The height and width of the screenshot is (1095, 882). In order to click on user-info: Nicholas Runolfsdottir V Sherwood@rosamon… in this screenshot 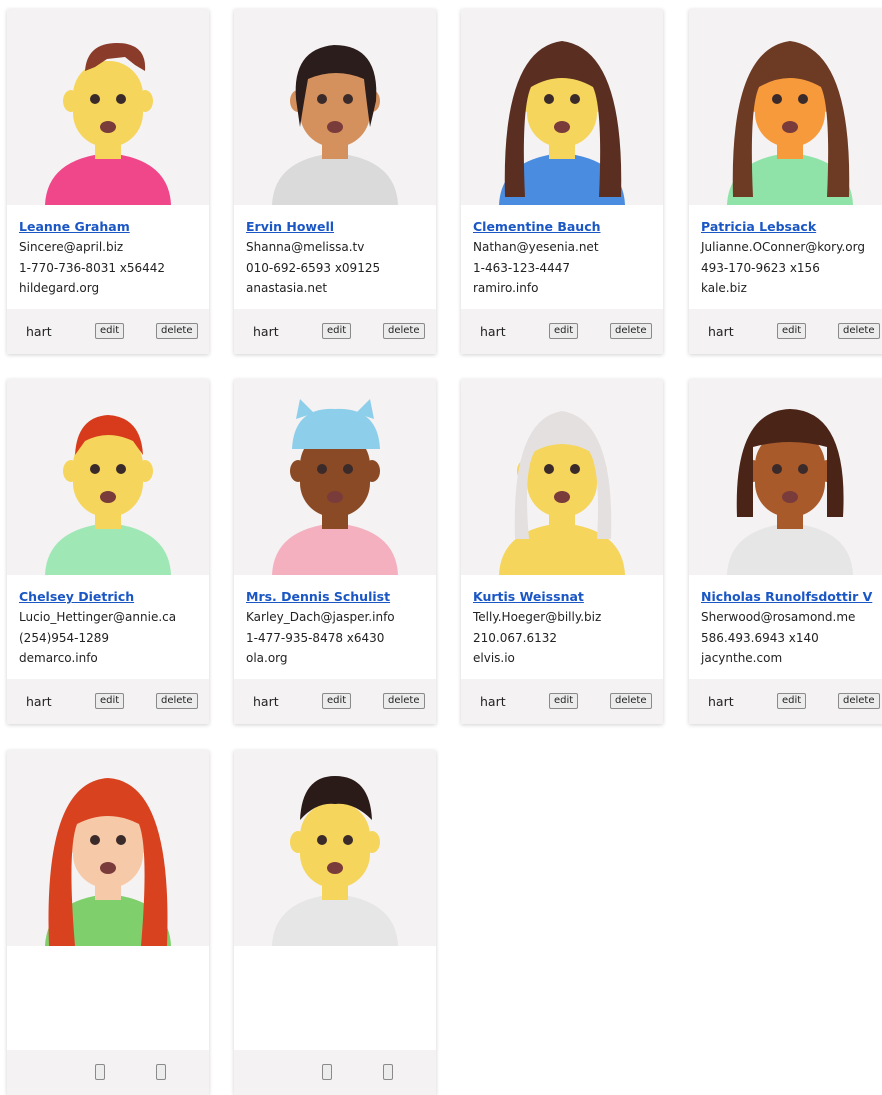, I will do `click(791, 628)`.